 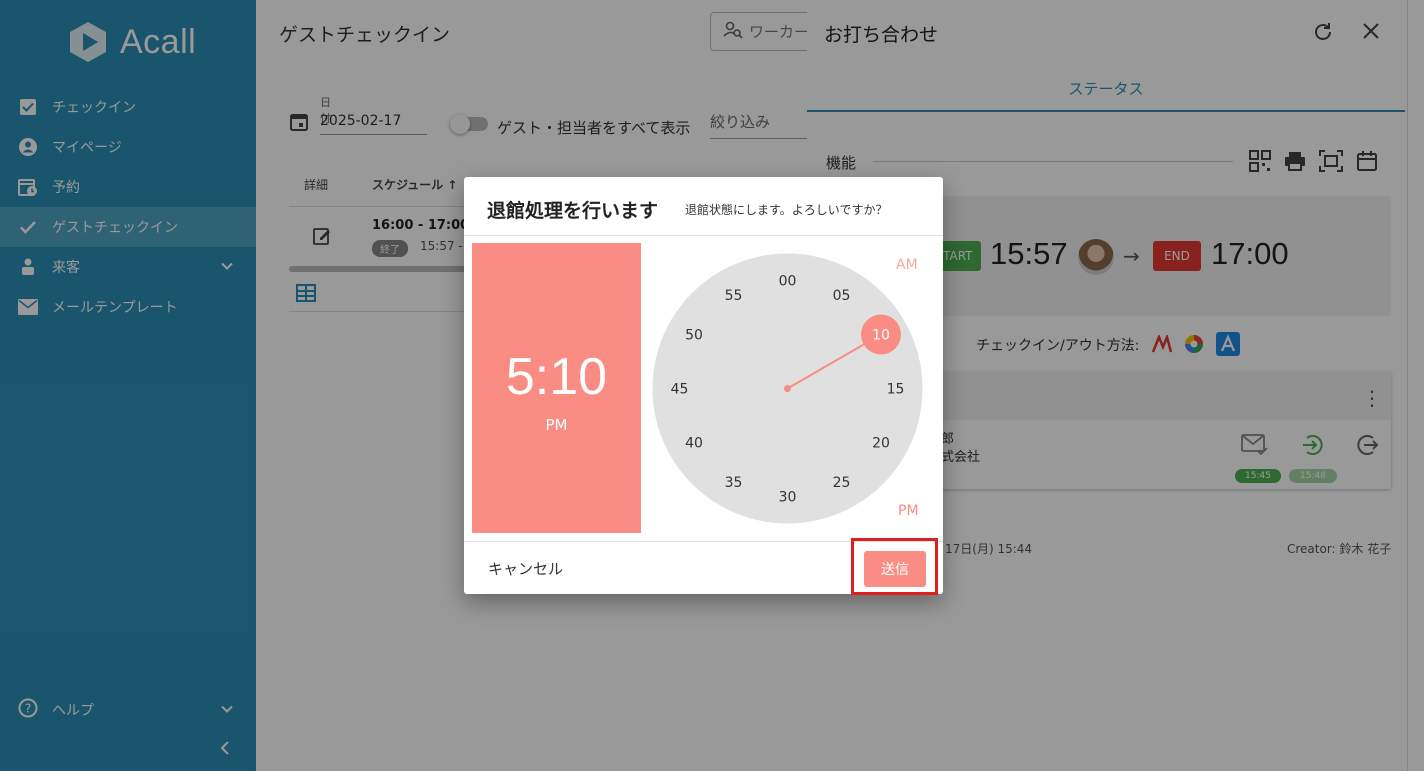 I want to click on clock-minute-label: 40, so click(x=694, y=444).